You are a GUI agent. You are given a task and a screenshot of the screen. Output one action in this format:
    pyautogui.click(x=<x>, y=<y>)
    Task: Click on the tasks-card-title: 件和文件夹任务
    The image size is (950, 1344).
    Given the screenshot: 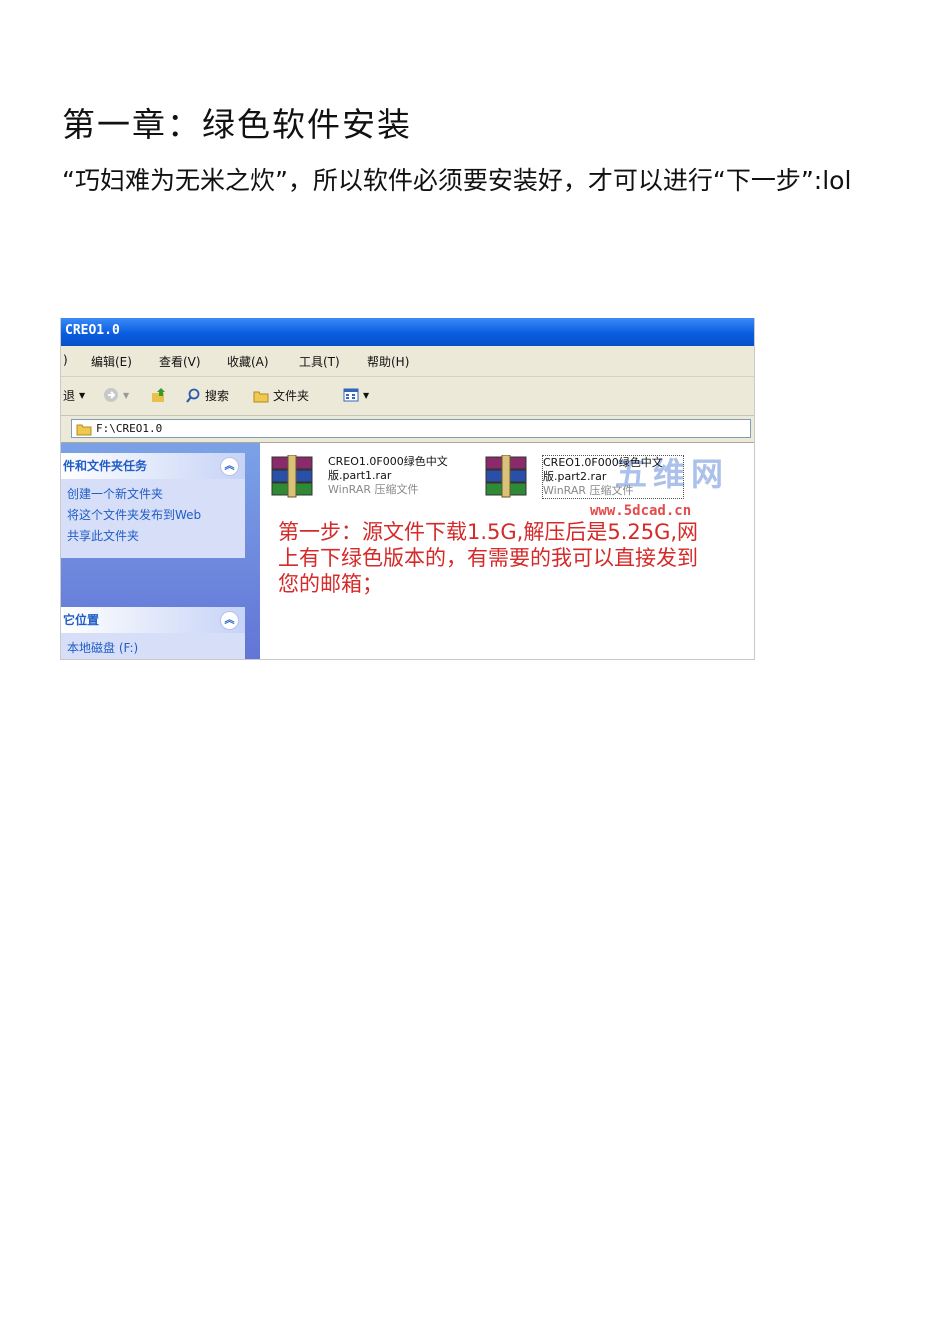 What is the action you would take?
    pyautogui.click(x=105, y=466)
    